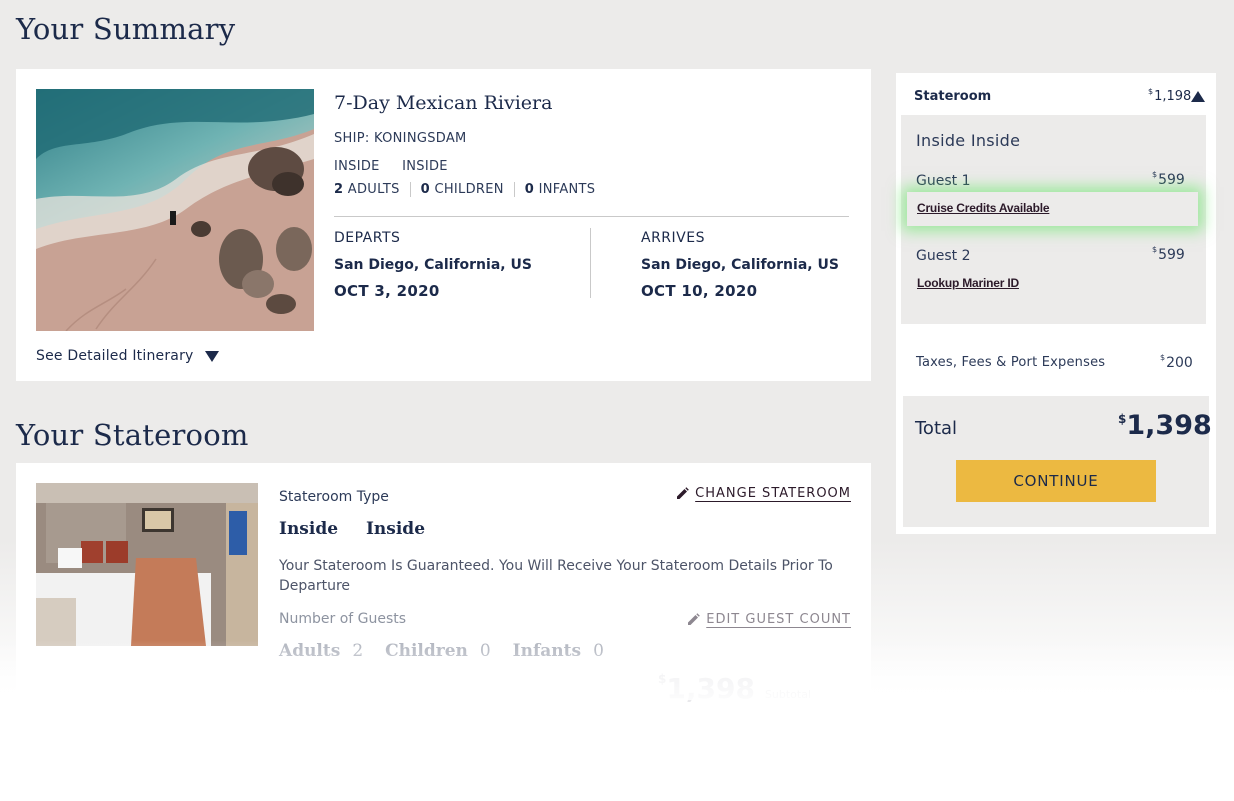 The height and width of the screenshot is (801, 1234). I want to click on stateroom-heading: Your Stateroom, so click(132, 435).